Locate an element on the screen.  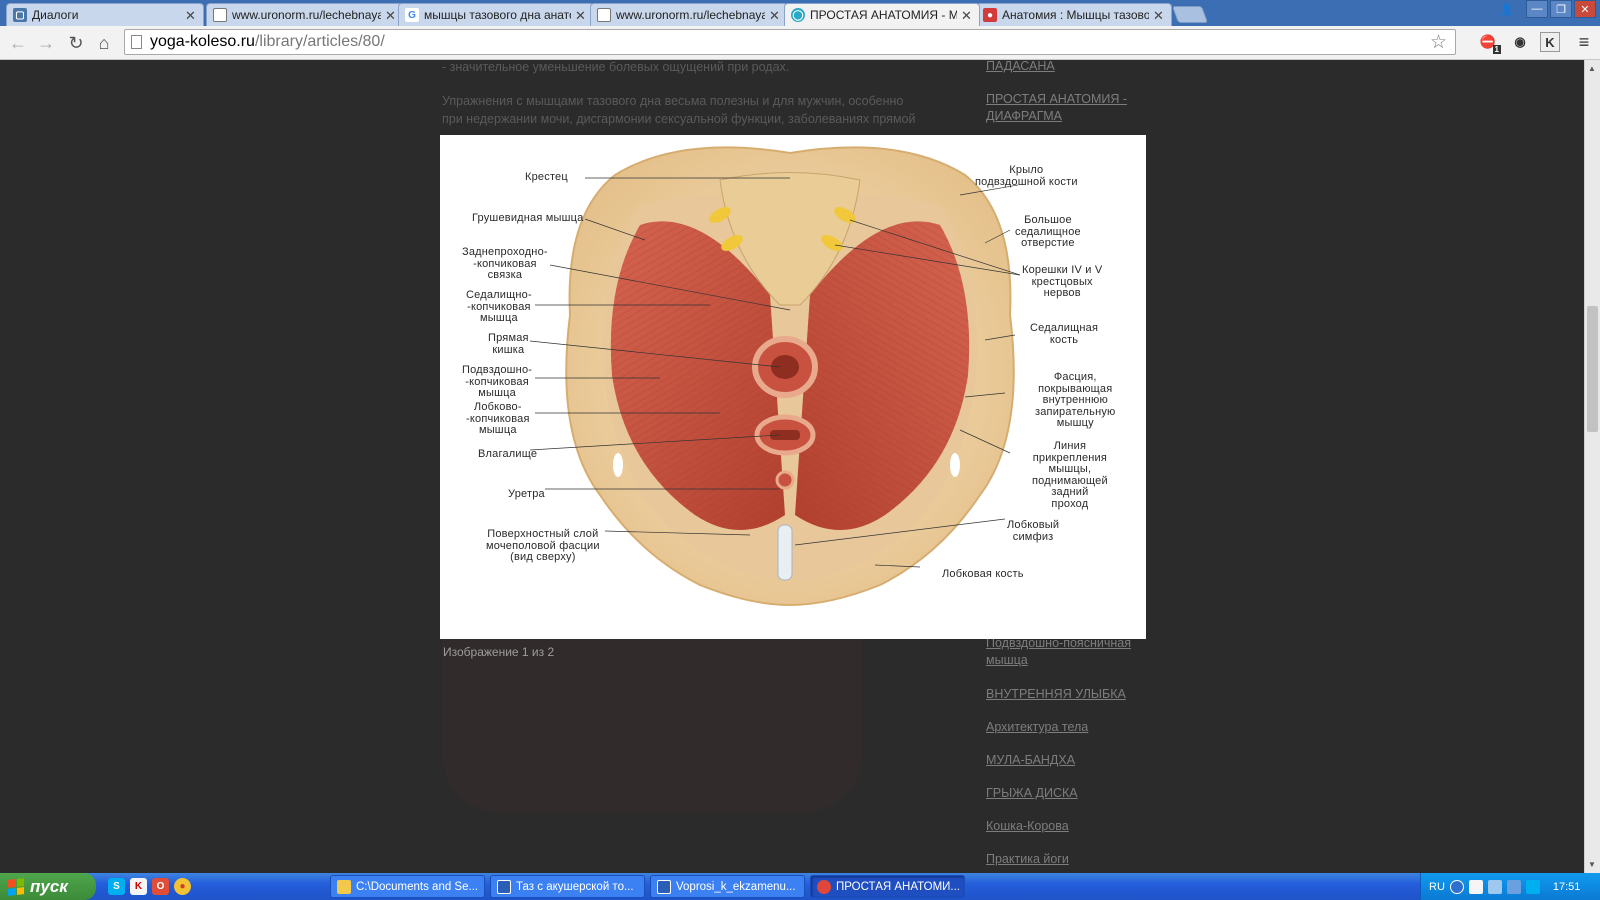
opera-icon: O is located at coordinates (160, 886).